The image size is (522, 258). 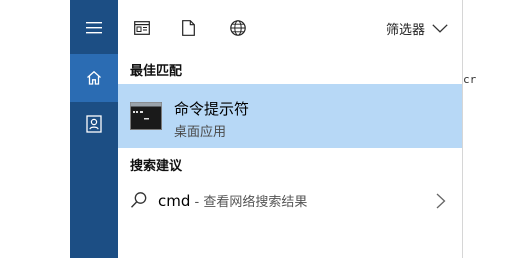 I want to click on apps-scope-button, so click(x=142, y=28).